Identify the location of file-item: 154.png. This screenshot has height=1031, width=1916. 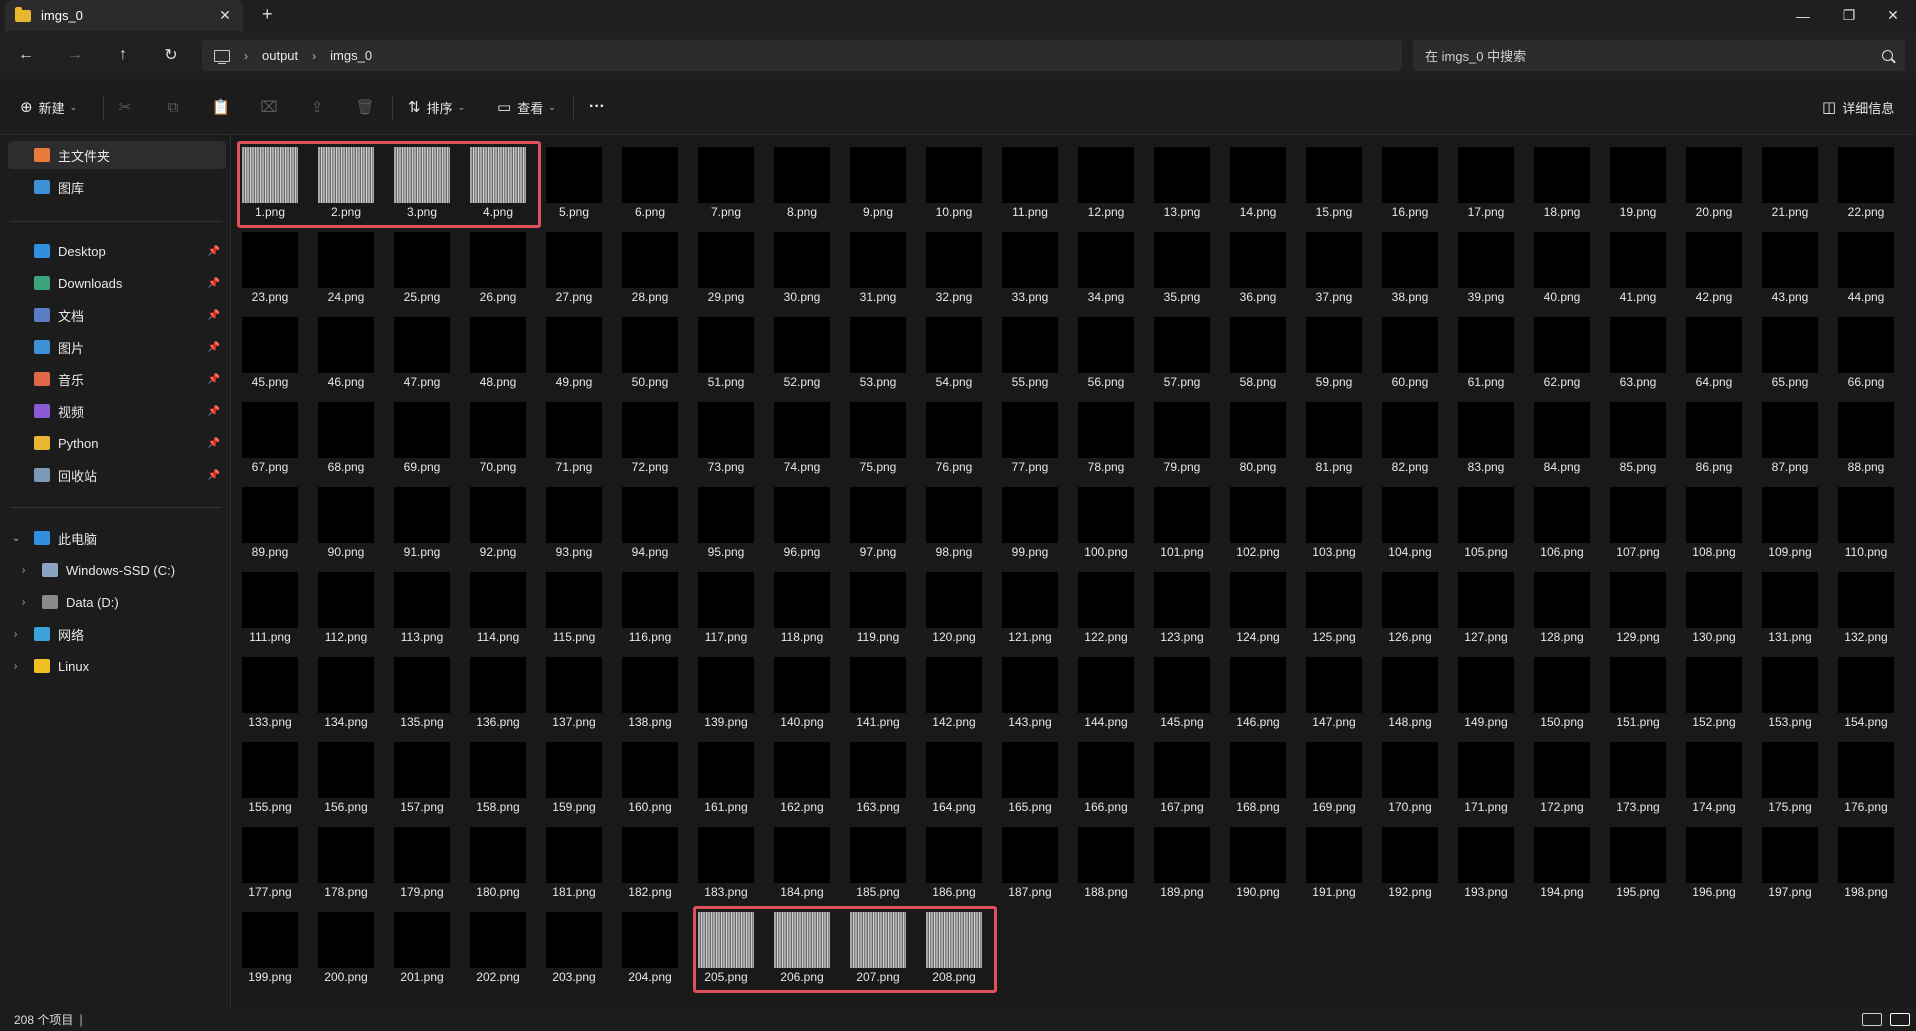
(1864, 688).